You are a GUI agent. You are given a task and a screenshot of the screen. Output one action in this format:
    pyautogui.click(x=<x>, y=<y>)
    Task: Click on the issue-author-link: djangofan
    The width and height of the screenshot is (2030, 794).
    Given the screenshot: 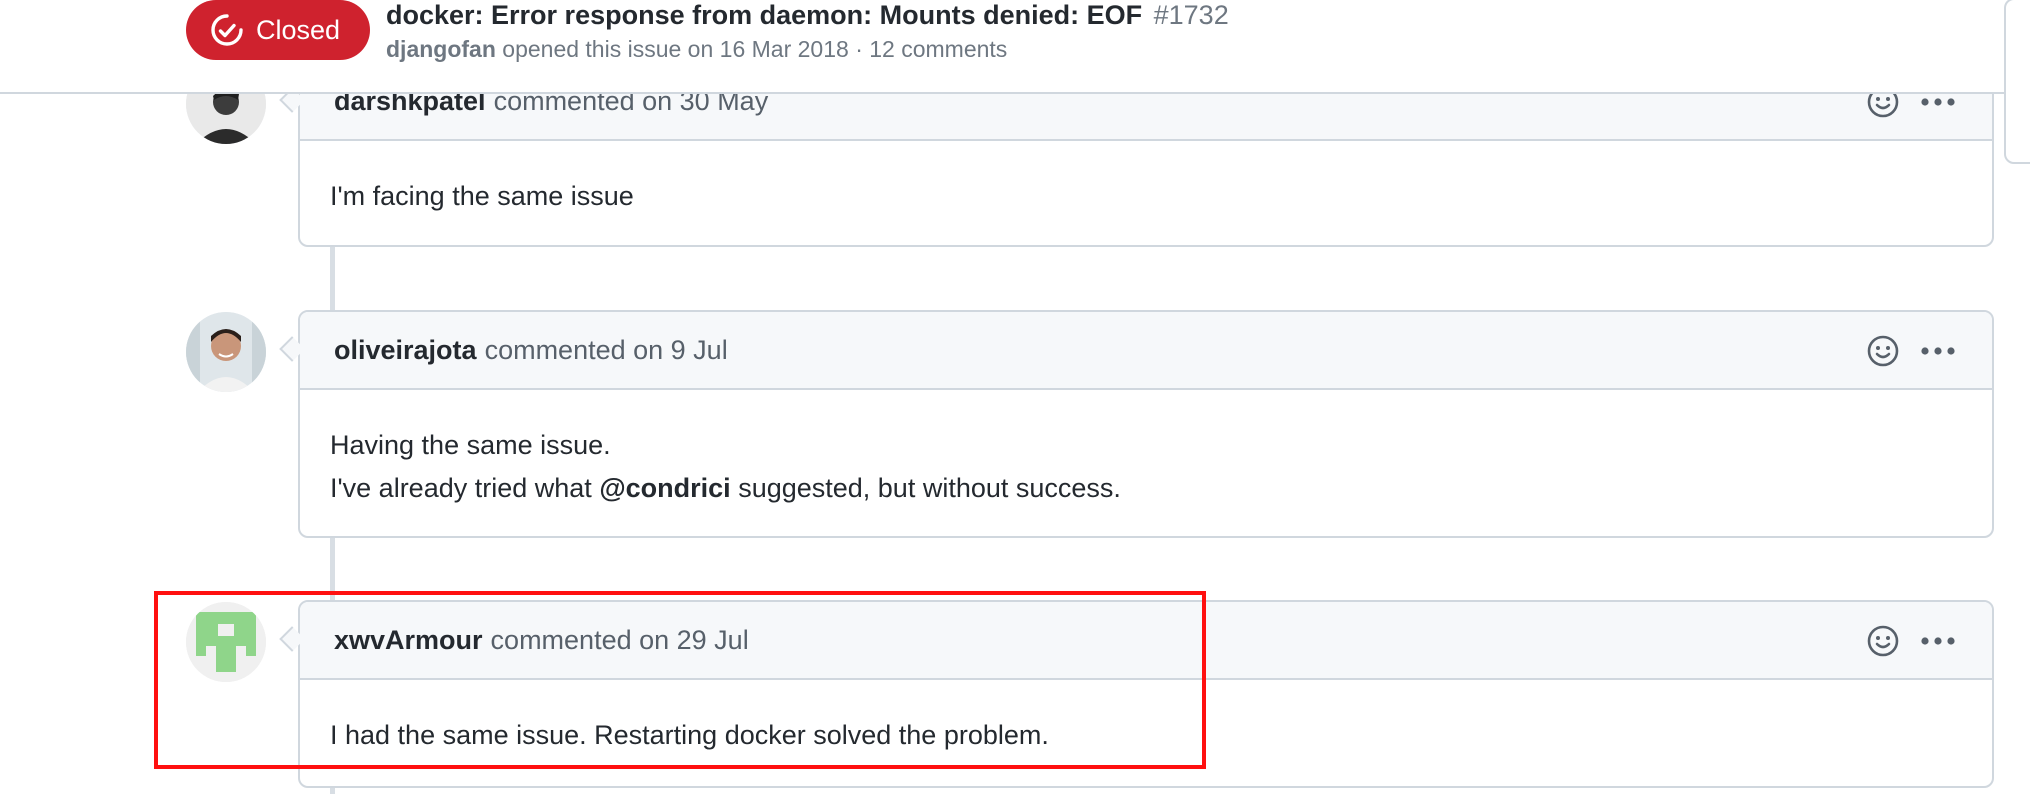 What is the action you would take?
    pyautogui.click(x=441, y=49)
    